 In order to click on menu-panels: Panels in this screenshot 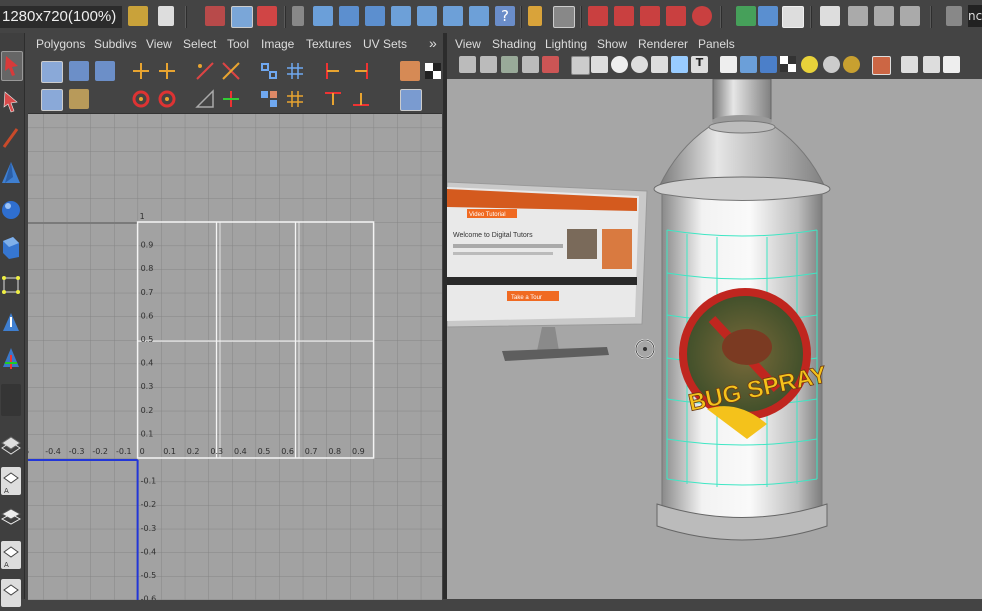, I will do `click(716, 44)`.